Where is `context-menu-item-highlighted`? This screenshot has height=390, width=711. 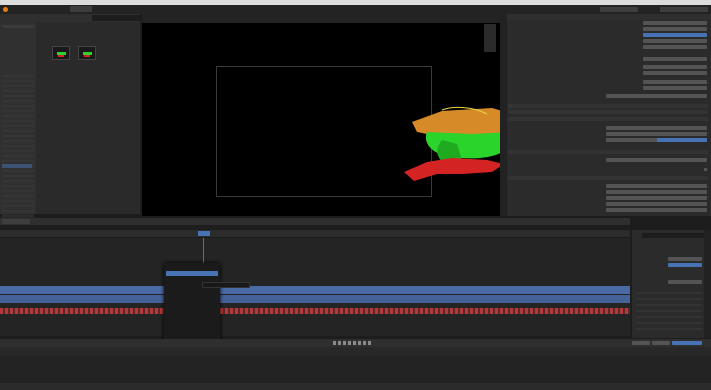 context-menu-item-highlighted is located at coordinates (192, 273).